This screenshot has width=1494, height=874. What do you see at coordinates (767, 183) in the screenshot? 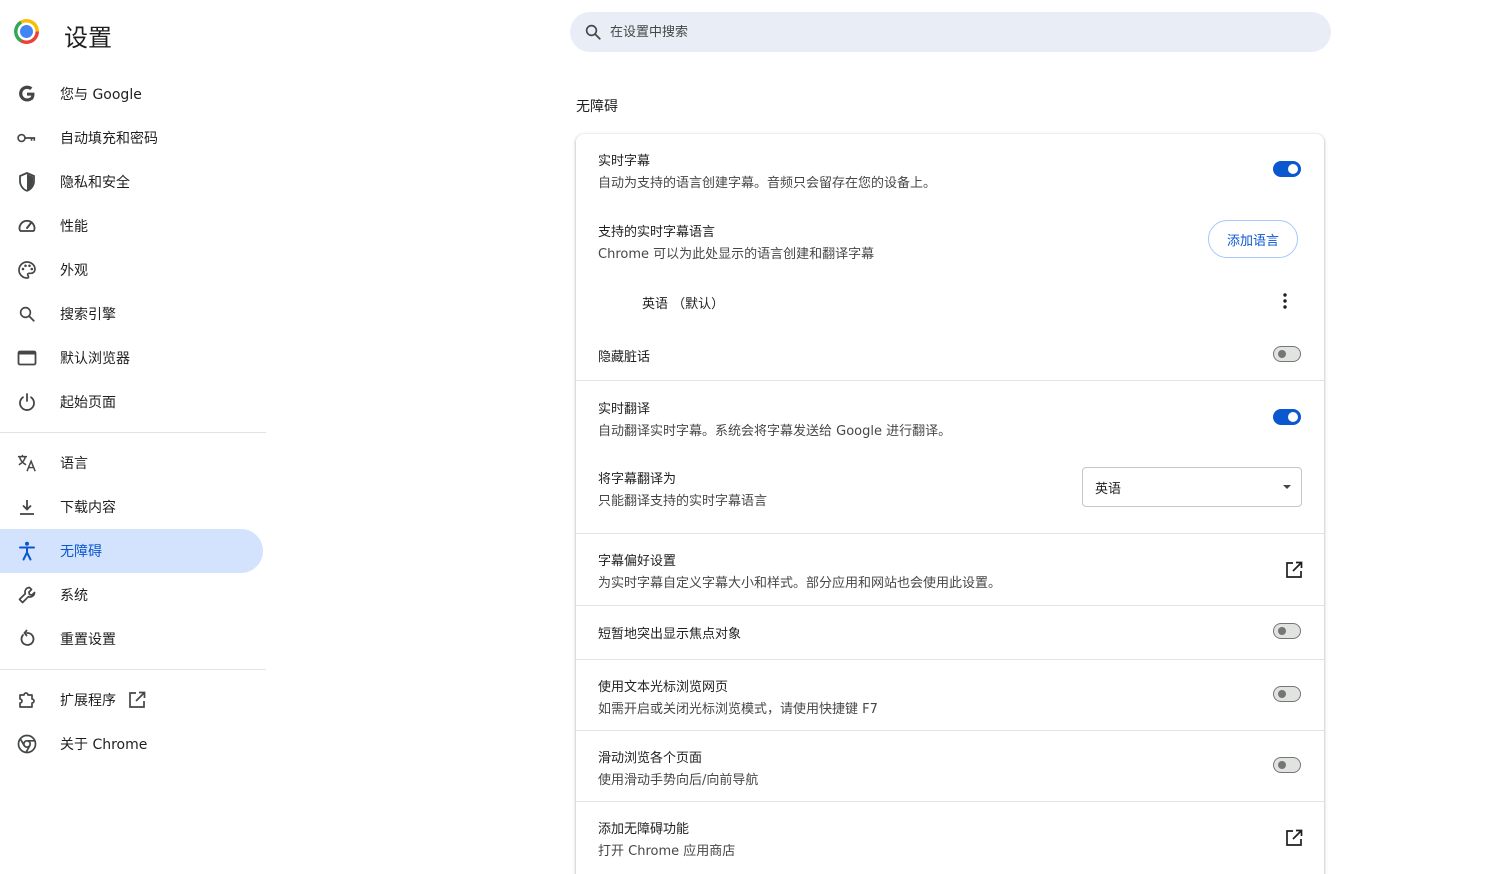
I see `live-caption-subtitle: 自动为支持的语言创建字幕。音频只会留存在您的设备上。` at bounding box center [767, 183].